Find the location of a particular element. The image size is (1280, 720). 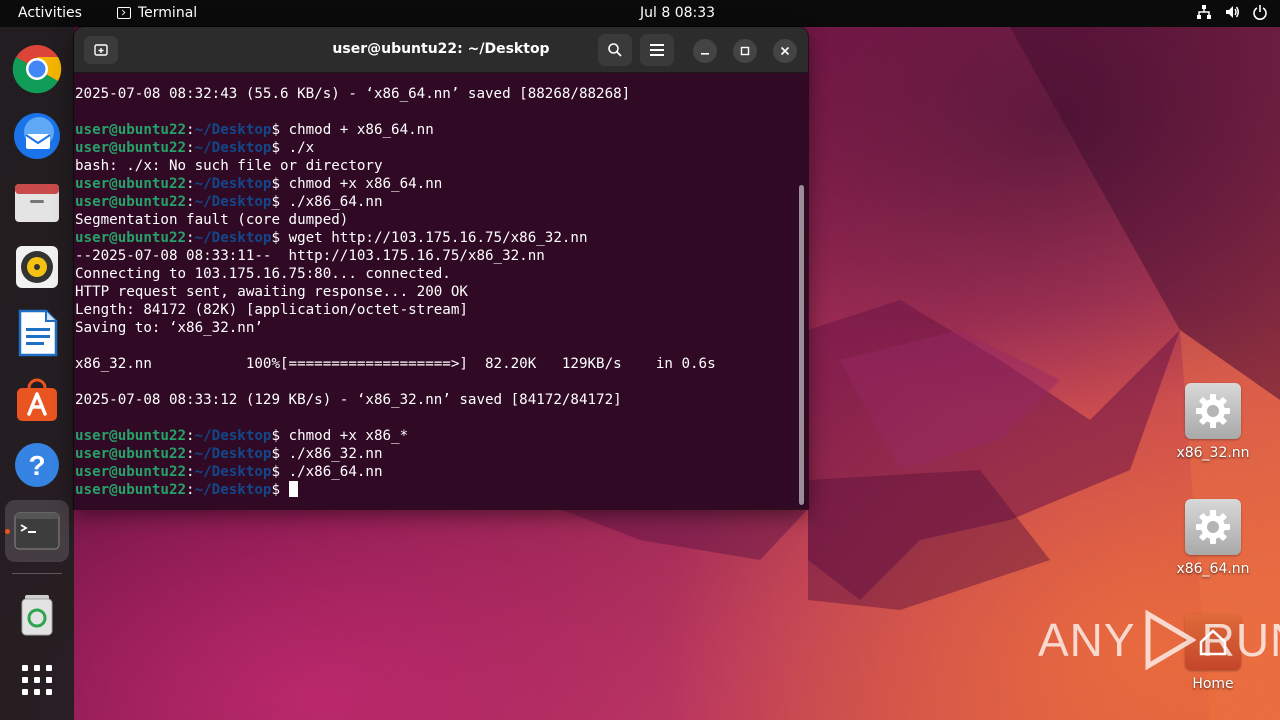

network-icon is located at coordinates (1204, 12).